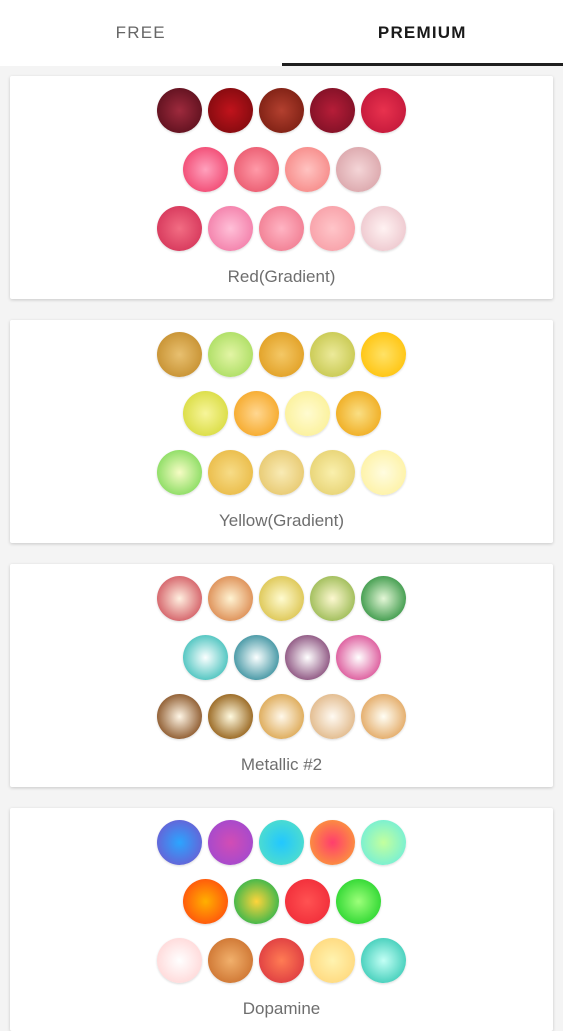 Image resolution: width=563 pixels, height=1031 pixels. Describe the element at coordinates (281, 765) in the screenshot. I see `palette-title: Metallic #2` at that location.